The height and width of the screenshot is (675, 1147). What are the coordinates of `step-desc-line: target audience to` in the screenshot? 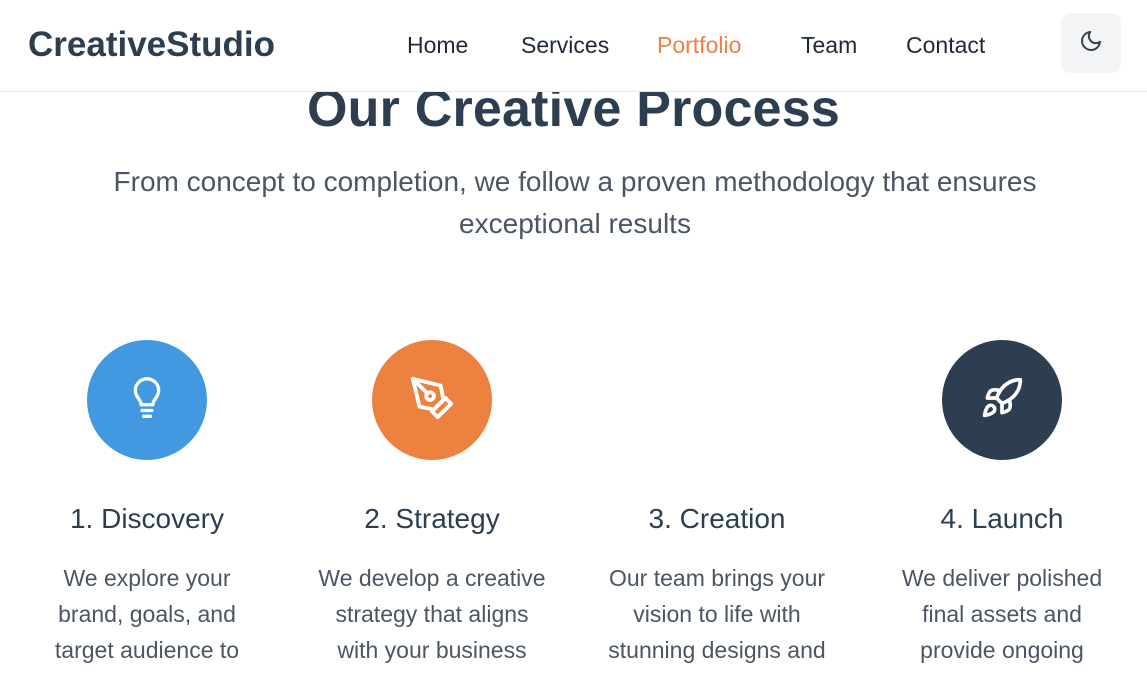 It's located at (147, 650).